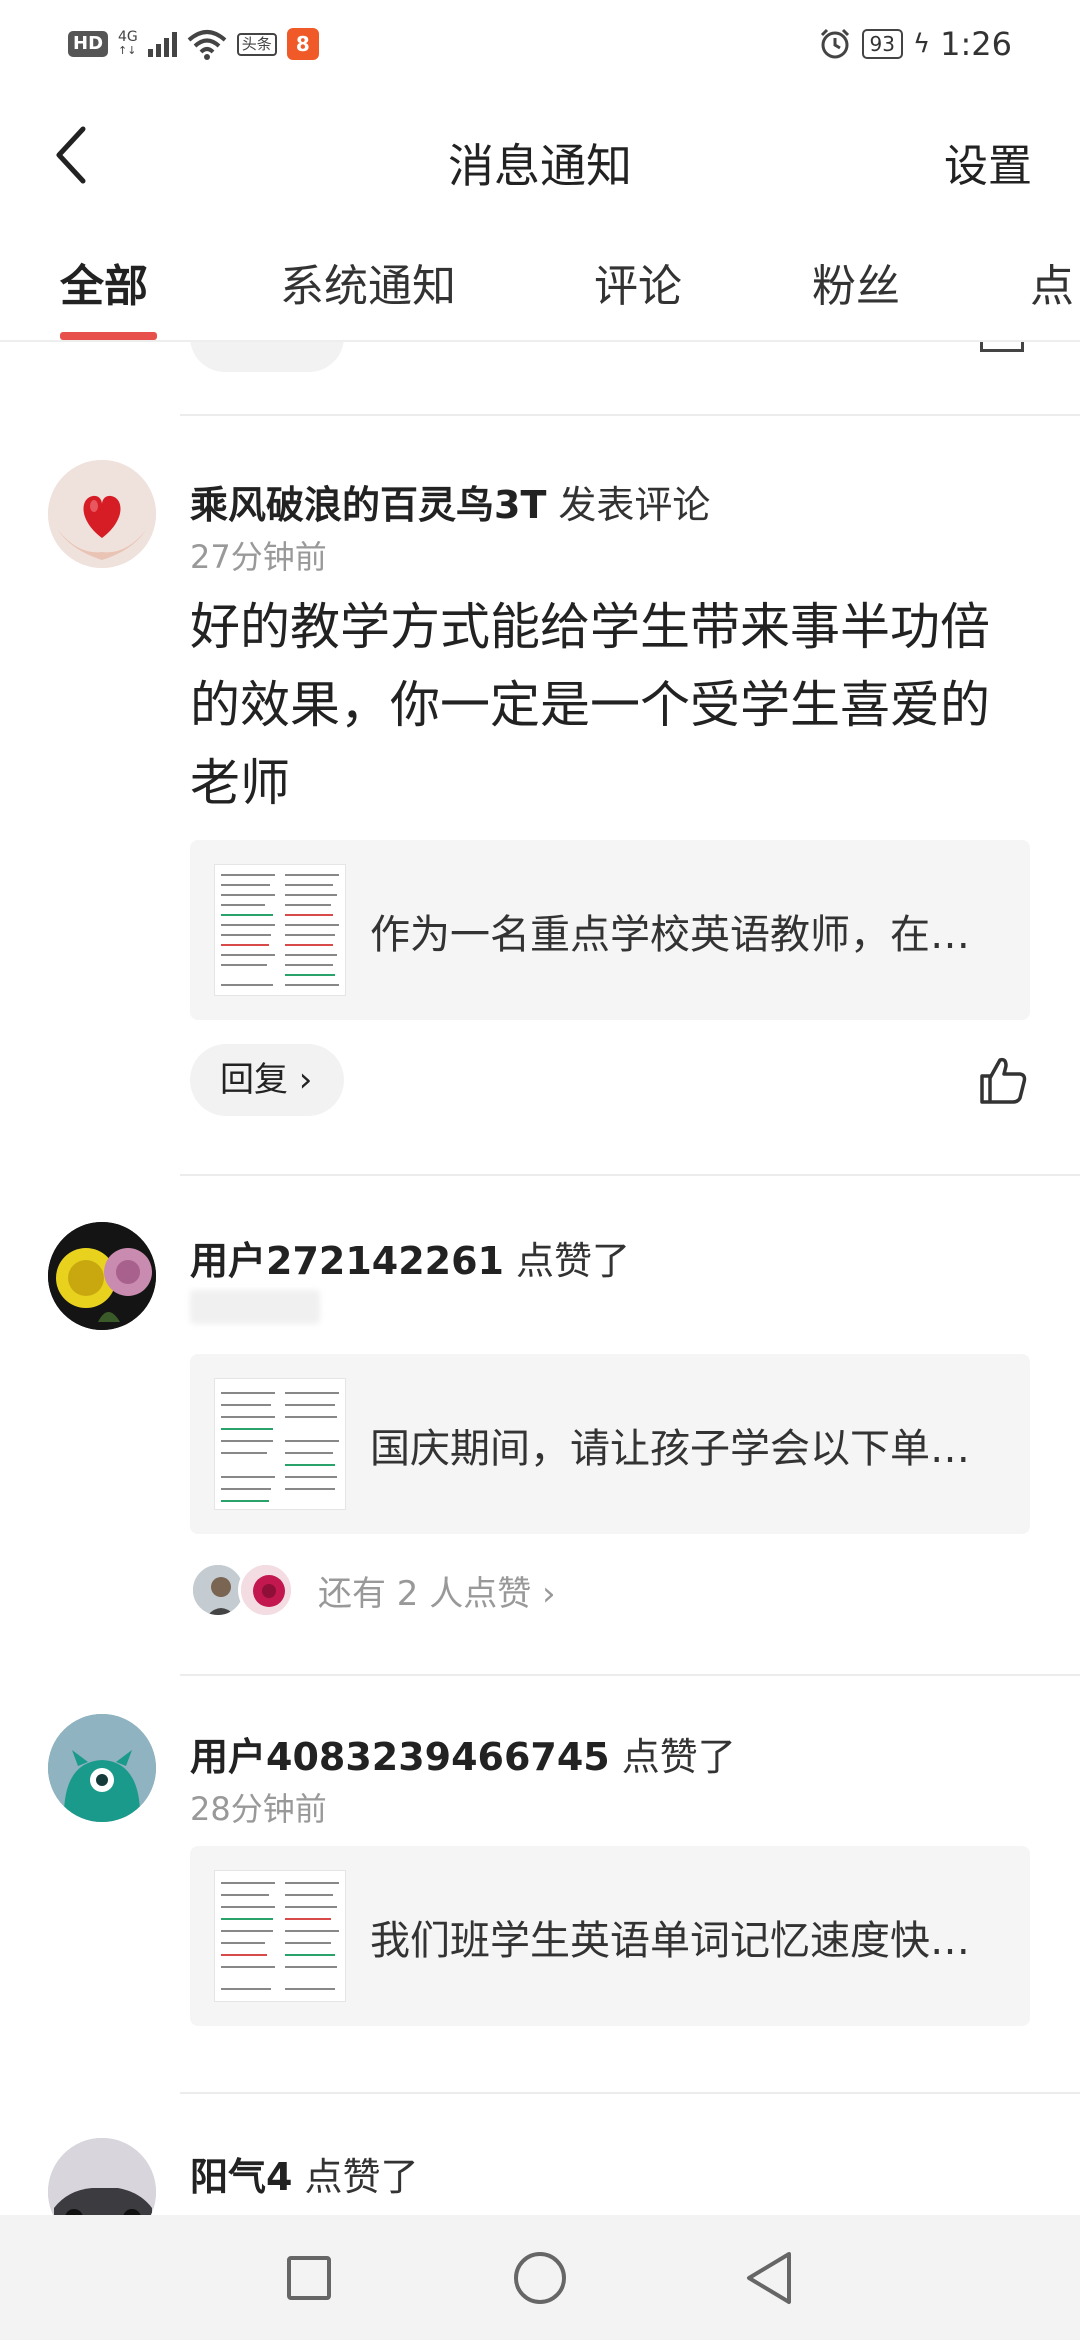  What do you see at coordinates (540, 377) in the screenshot?
I see `previous-item-tail` at bounding box center [540, 377].